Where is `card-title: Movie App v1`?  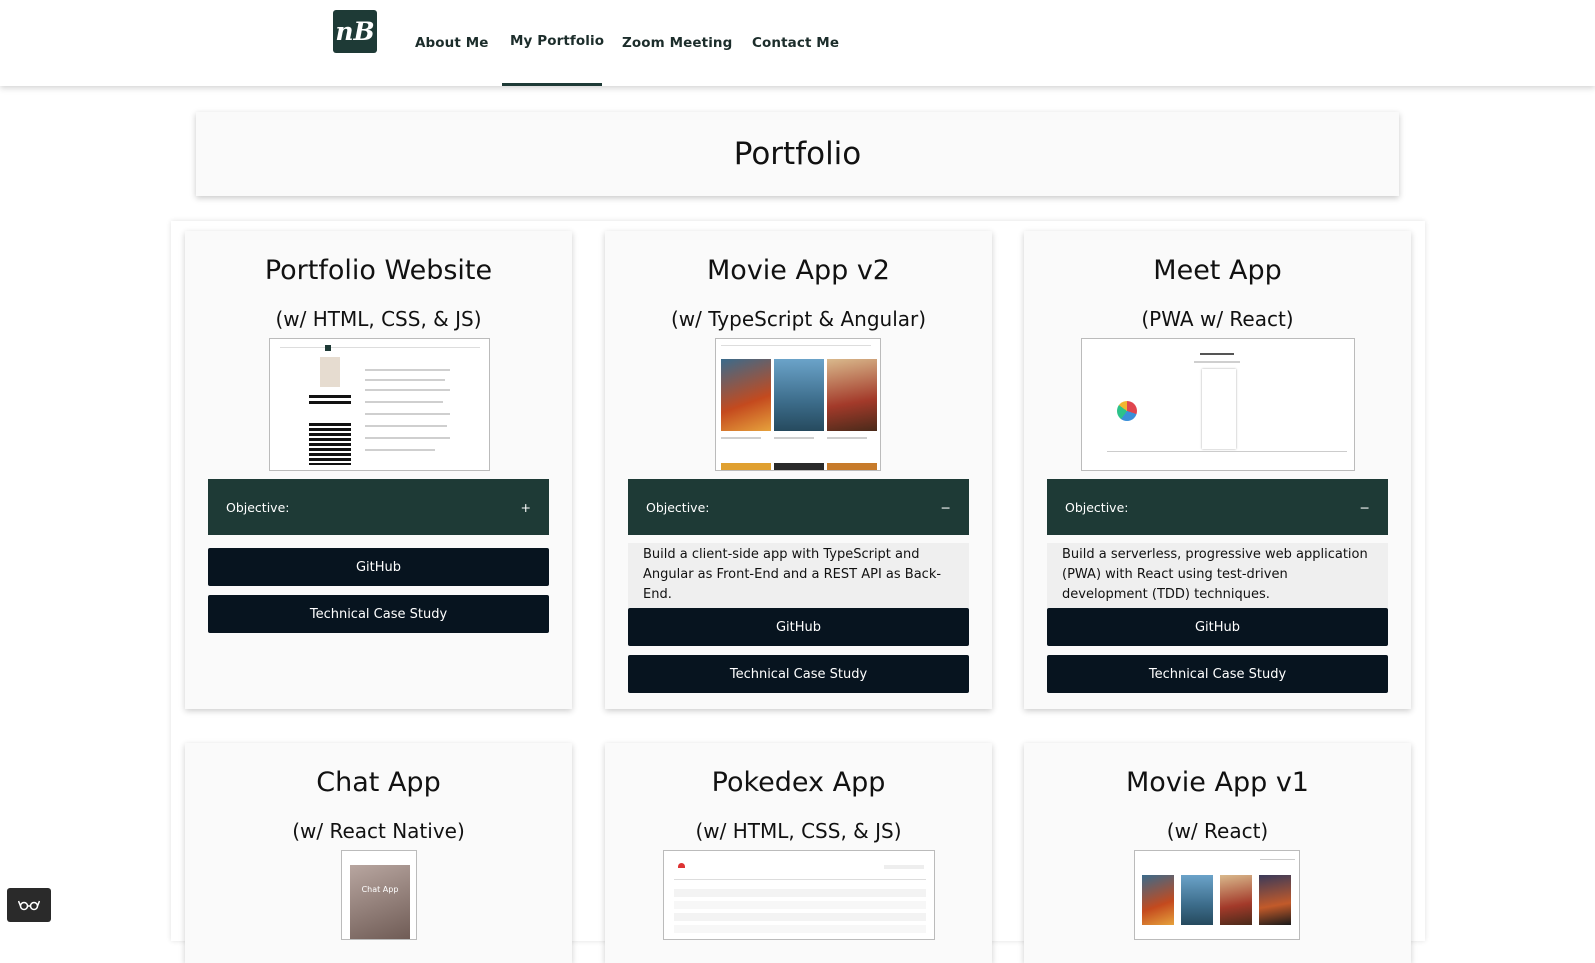
card-title: Movie App v1 is located at coordinates (1217, 782).